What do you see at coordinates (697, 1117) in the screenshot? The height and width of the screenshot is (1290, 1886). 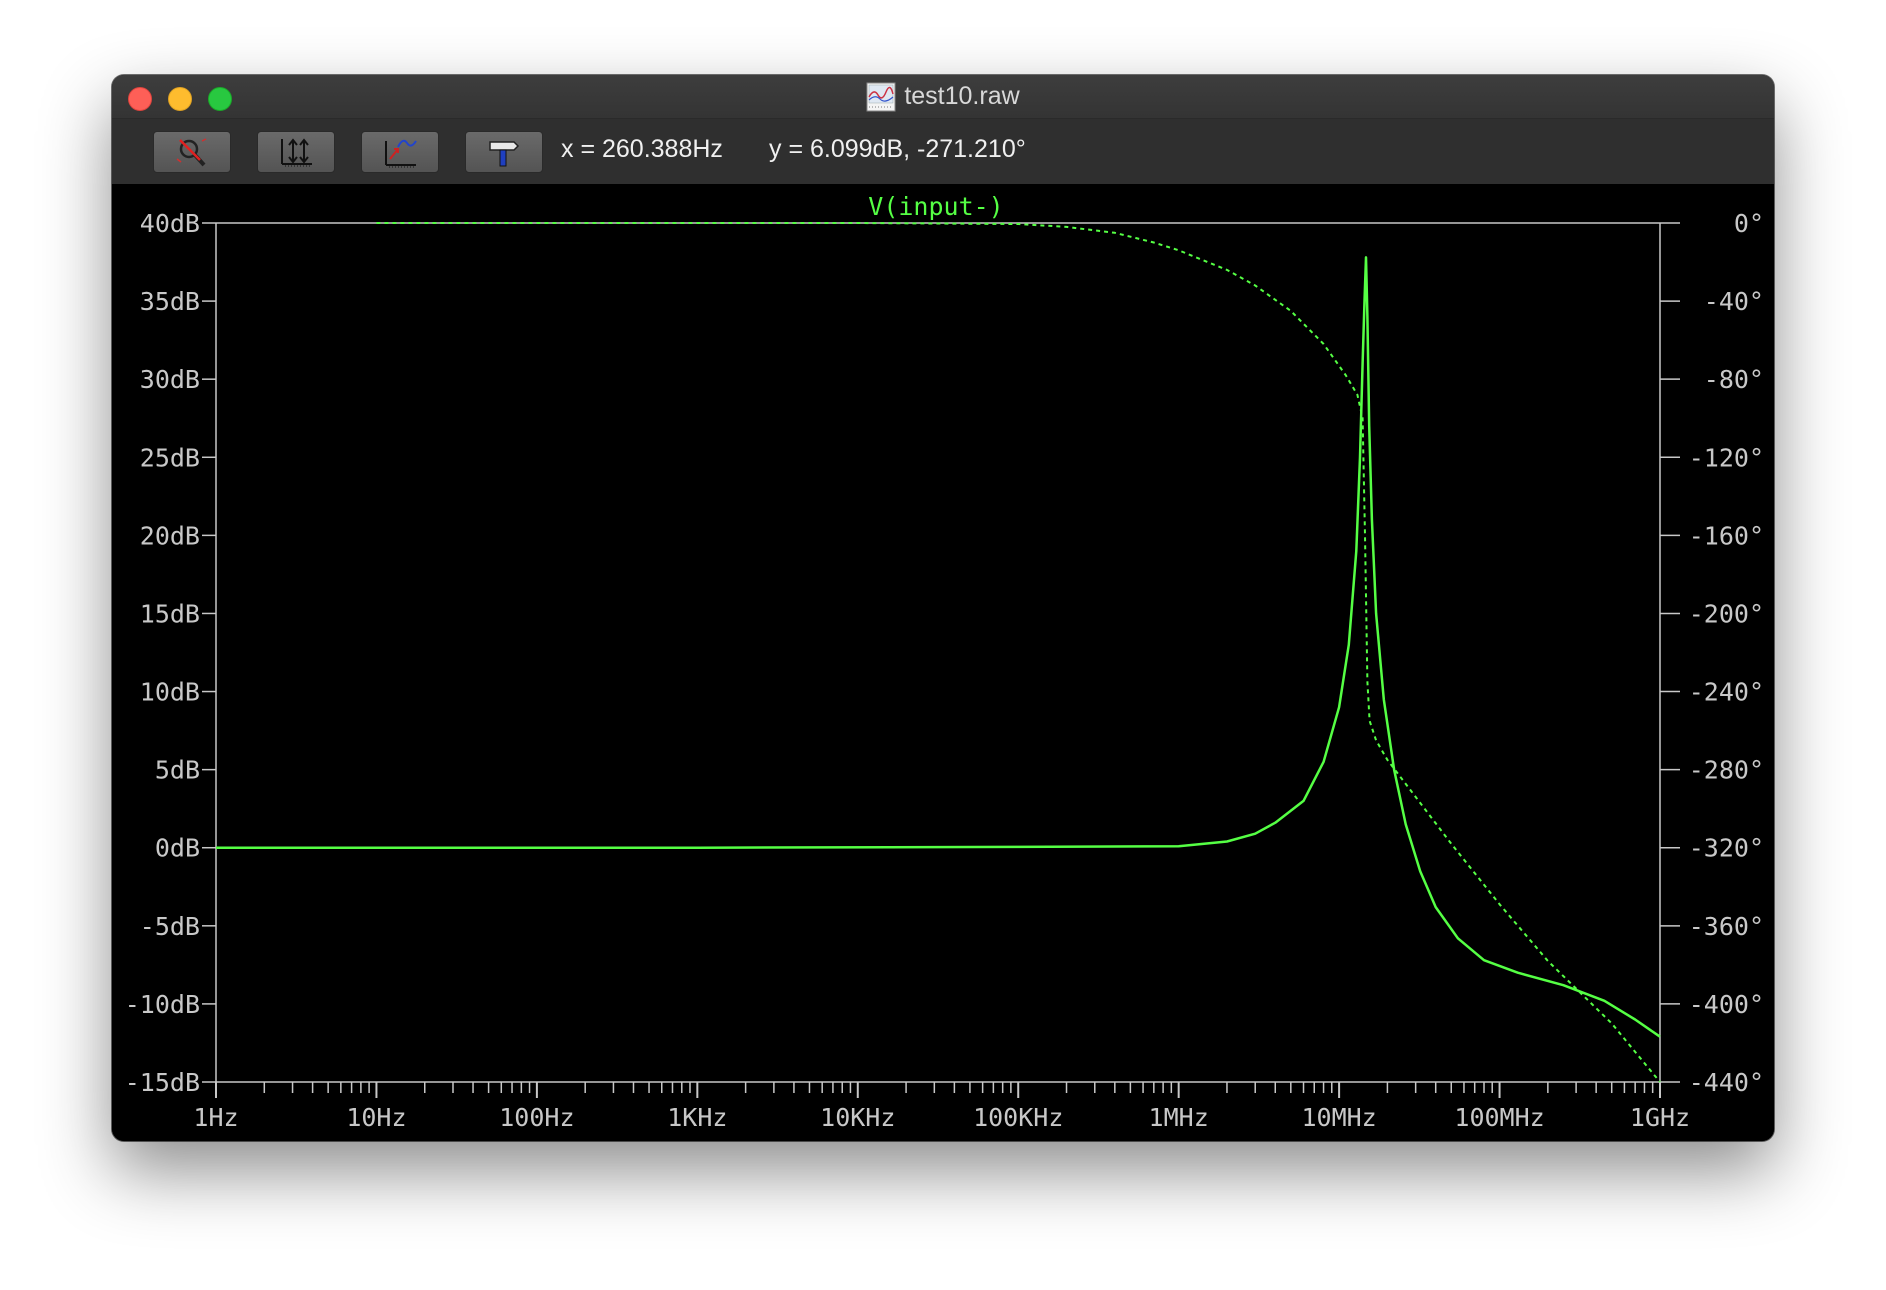 I see `x-axis-tick-label: 1KHz` at bounding box center [697, 1117].